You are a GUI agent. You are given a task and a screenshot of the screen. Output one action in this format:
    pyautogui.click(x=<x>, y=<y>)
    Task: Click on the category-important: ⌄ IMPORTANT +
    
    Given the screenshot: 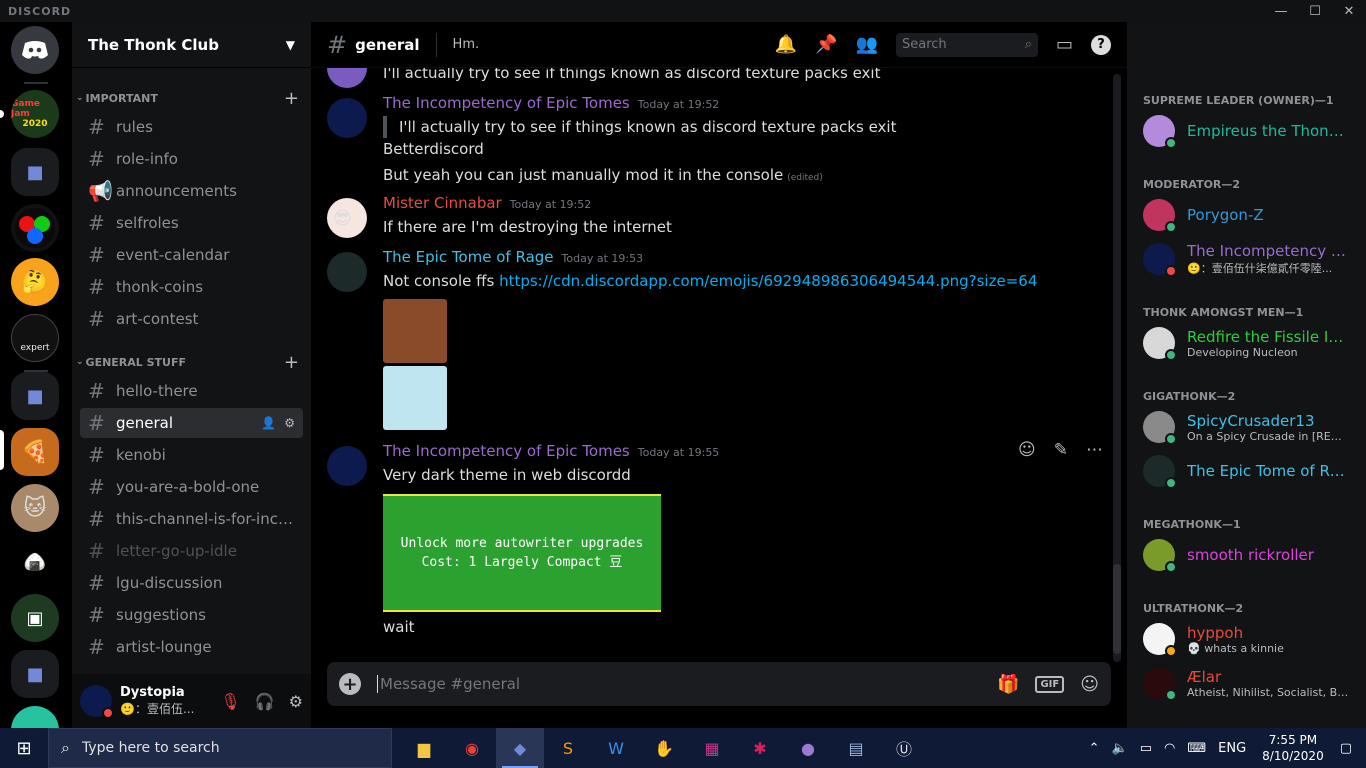 What is the action you would take?
    pyautogui.click(x=191, y=98)
    